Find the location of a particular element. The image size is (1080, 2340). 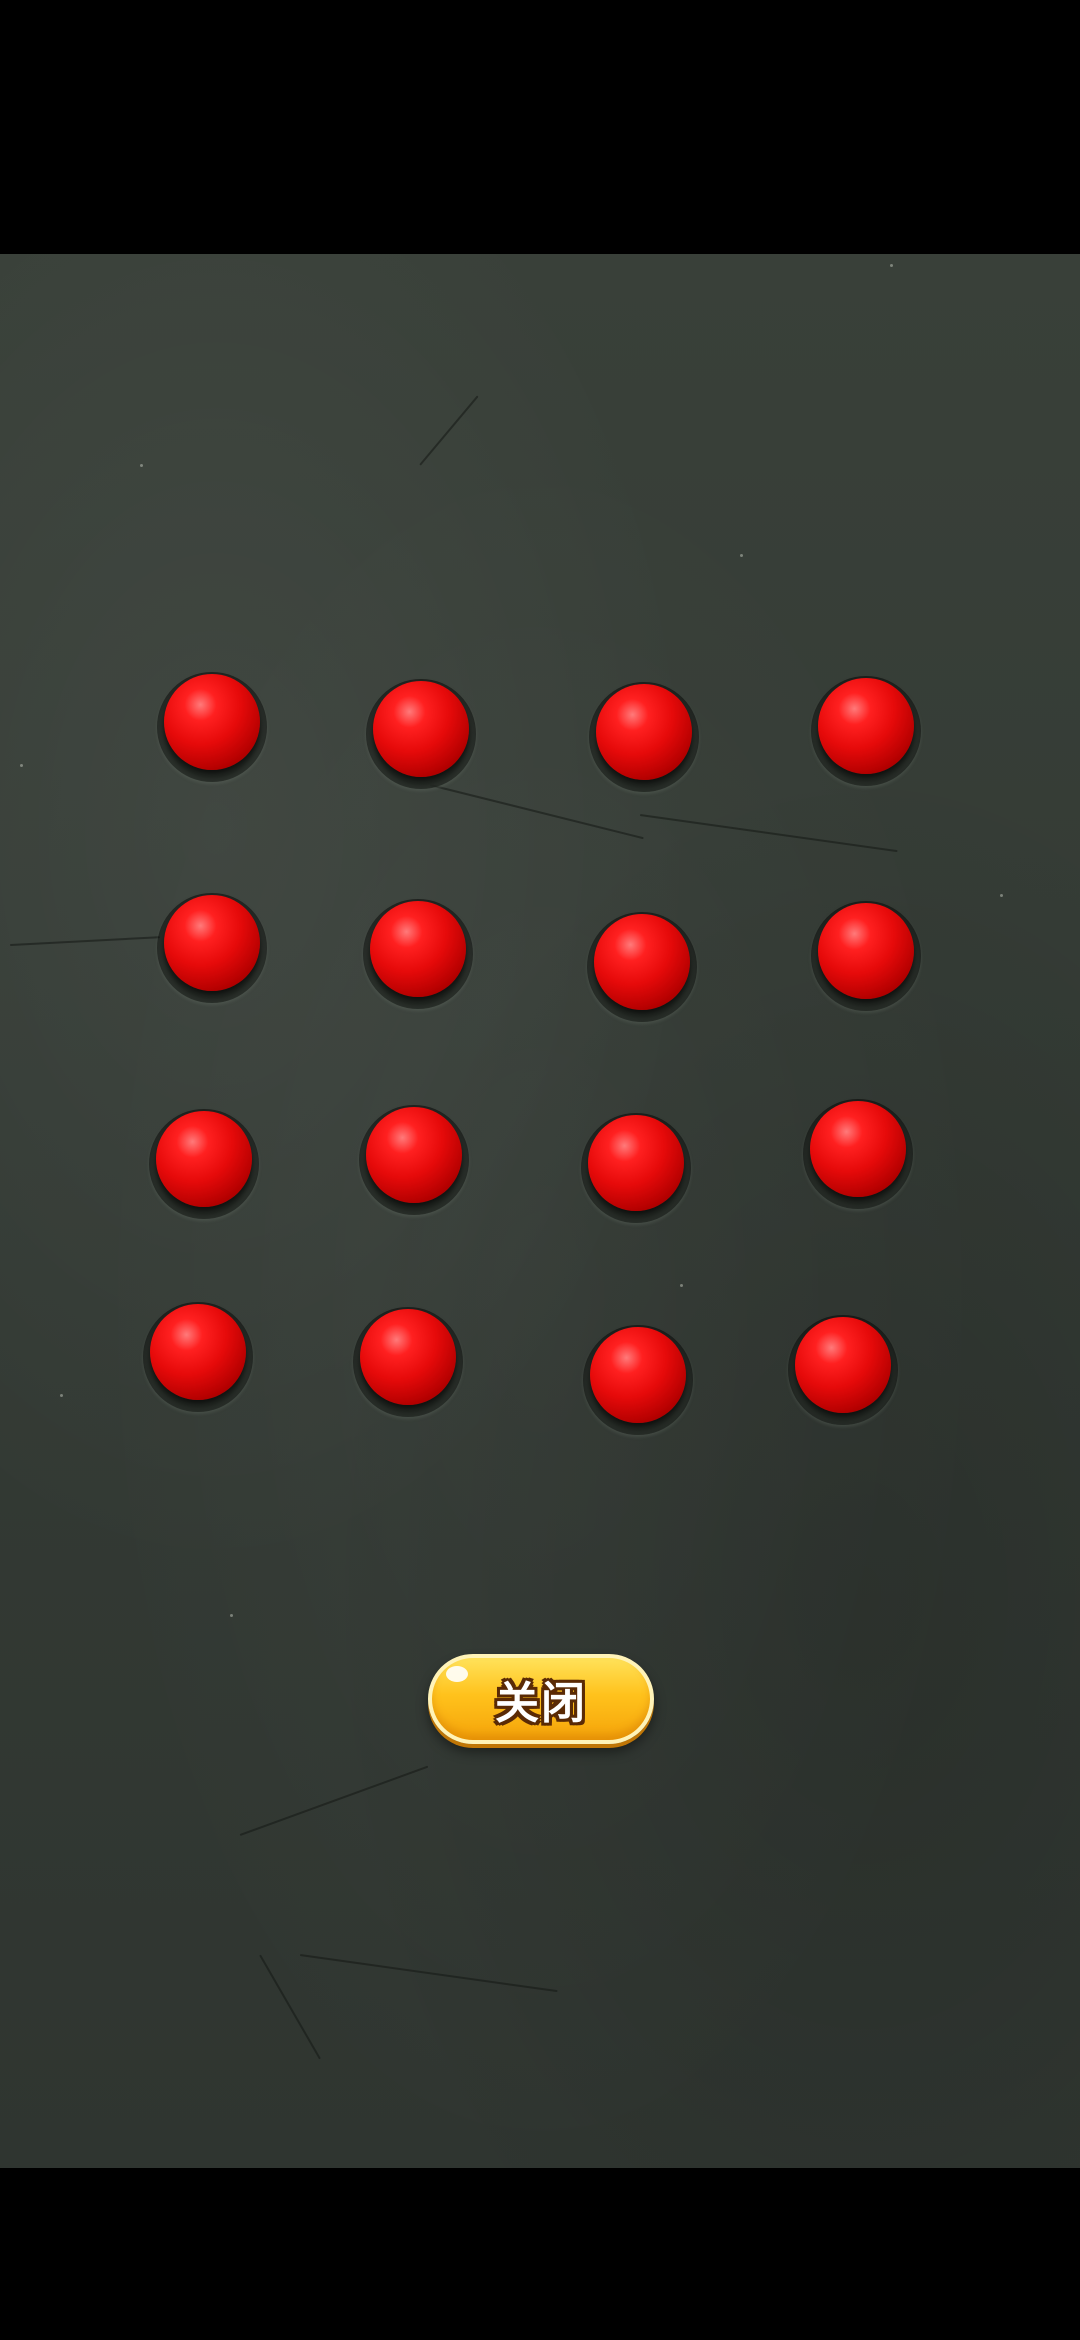

close-button-label: 关闭 is located at coordinates (541, 1703).